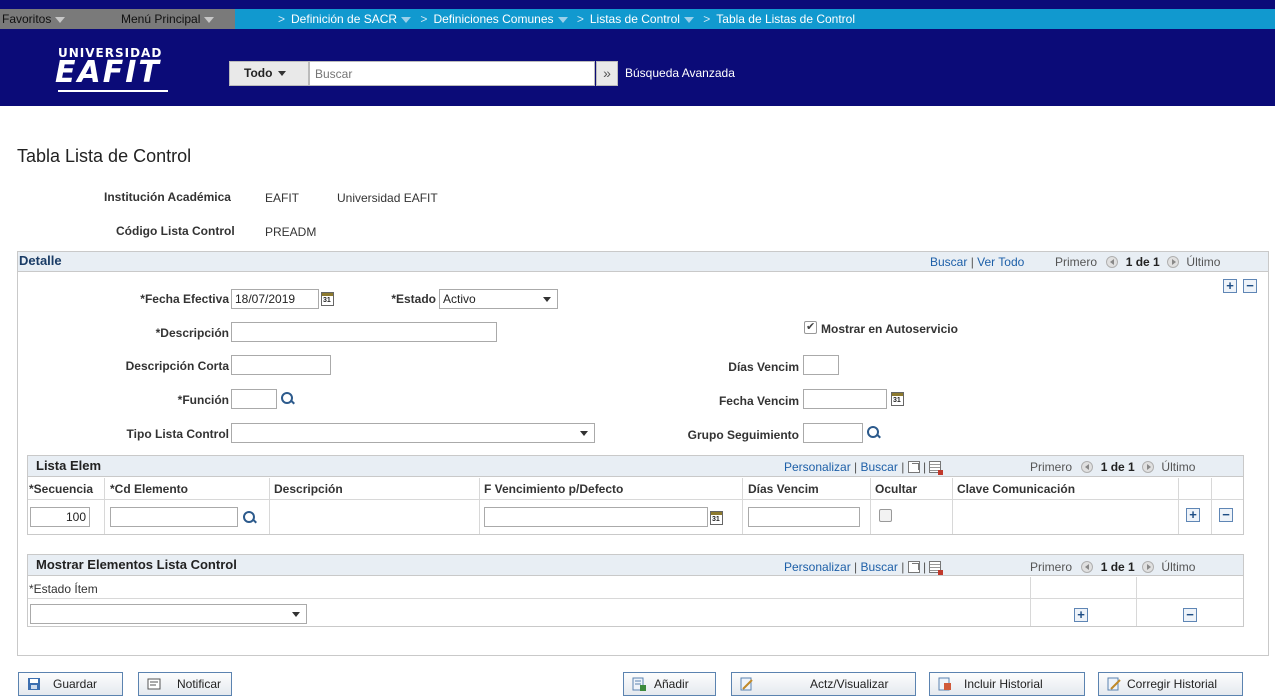 The width and height of the screenshot is (1275, 696). Describe the element at coordinates (203, 400) in the screenshot. I see `function-label: *Función` at that location.